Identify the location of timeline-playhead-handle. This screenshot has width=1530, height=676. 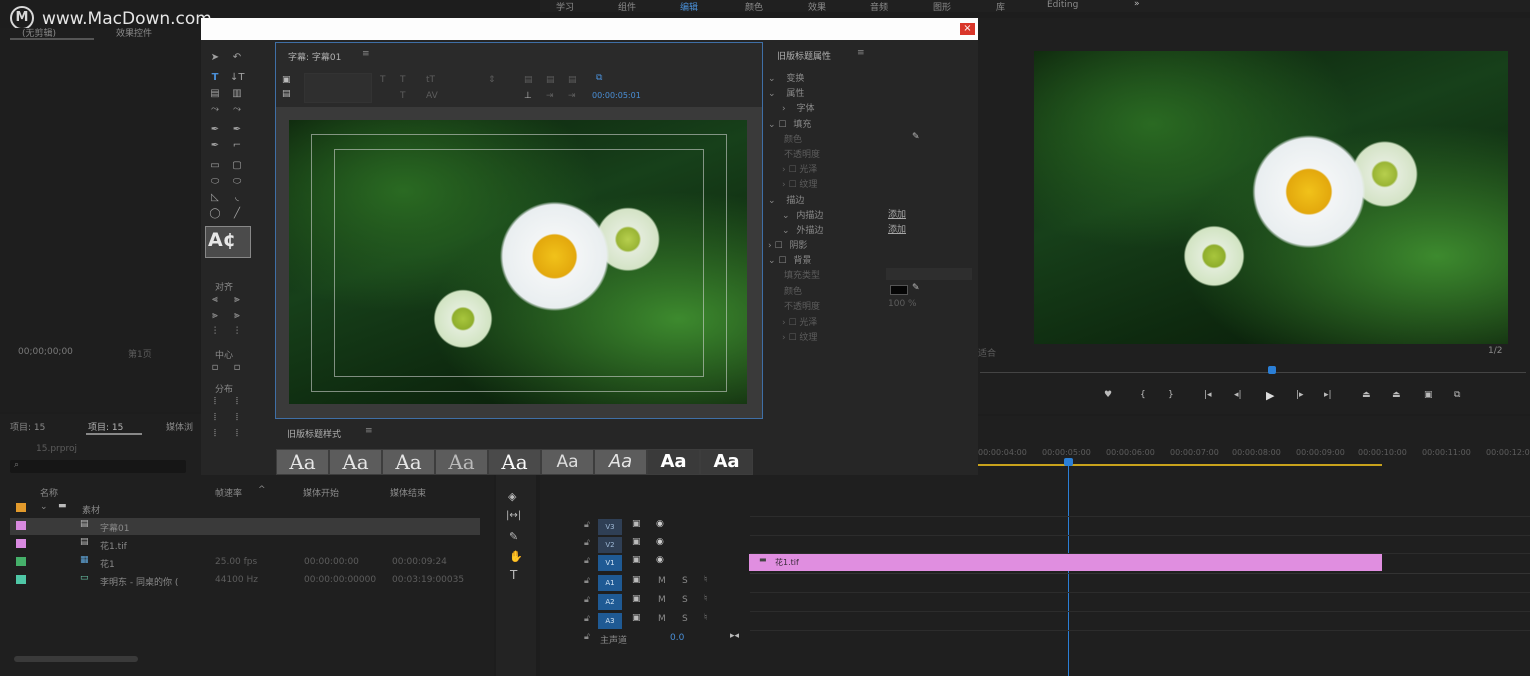
(1068, 462).